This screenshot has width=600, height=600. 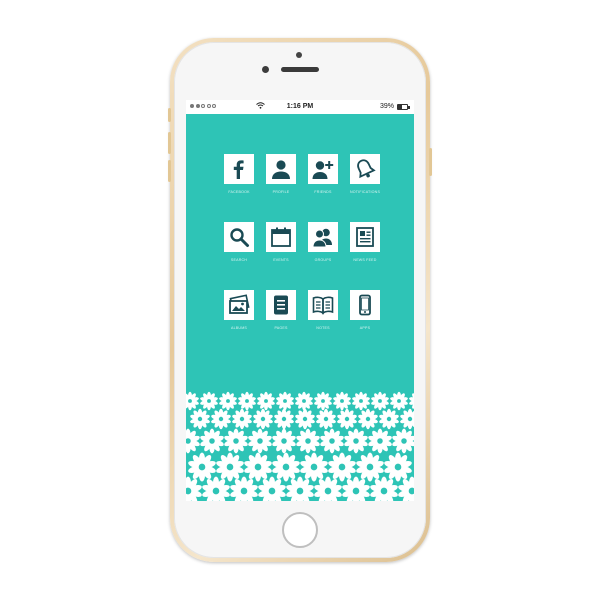 I want to click on app-notes, so click(x=323, y=305).